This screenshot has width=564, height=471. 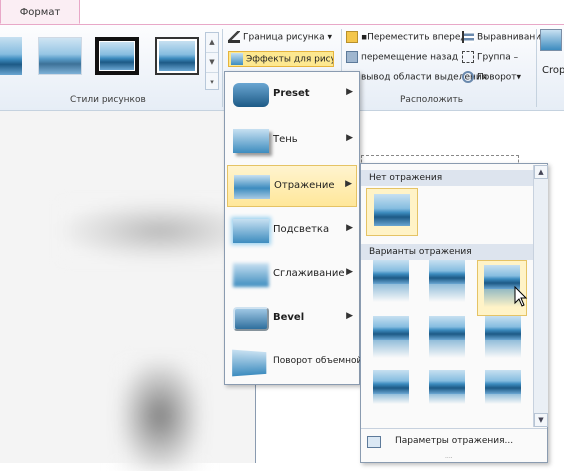 I want to click on no-reflection-header: Нет отражения, so click(x=447, y=178).